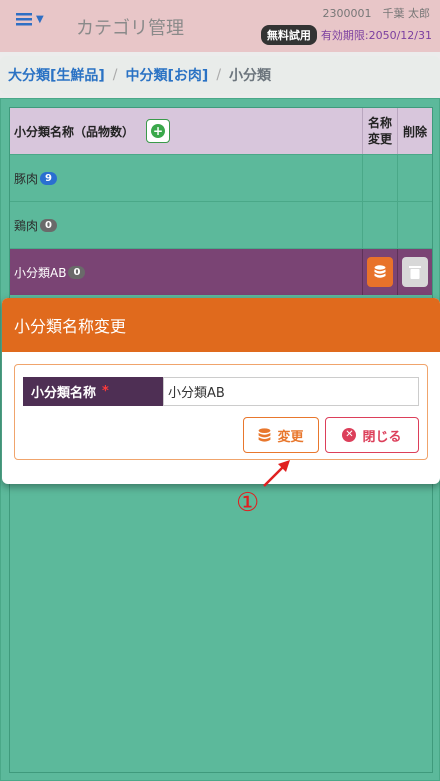 Image resolution: width=440 pixels, height=781 pixels. I want to click on change-button-label: 変更, so click(290, 437).